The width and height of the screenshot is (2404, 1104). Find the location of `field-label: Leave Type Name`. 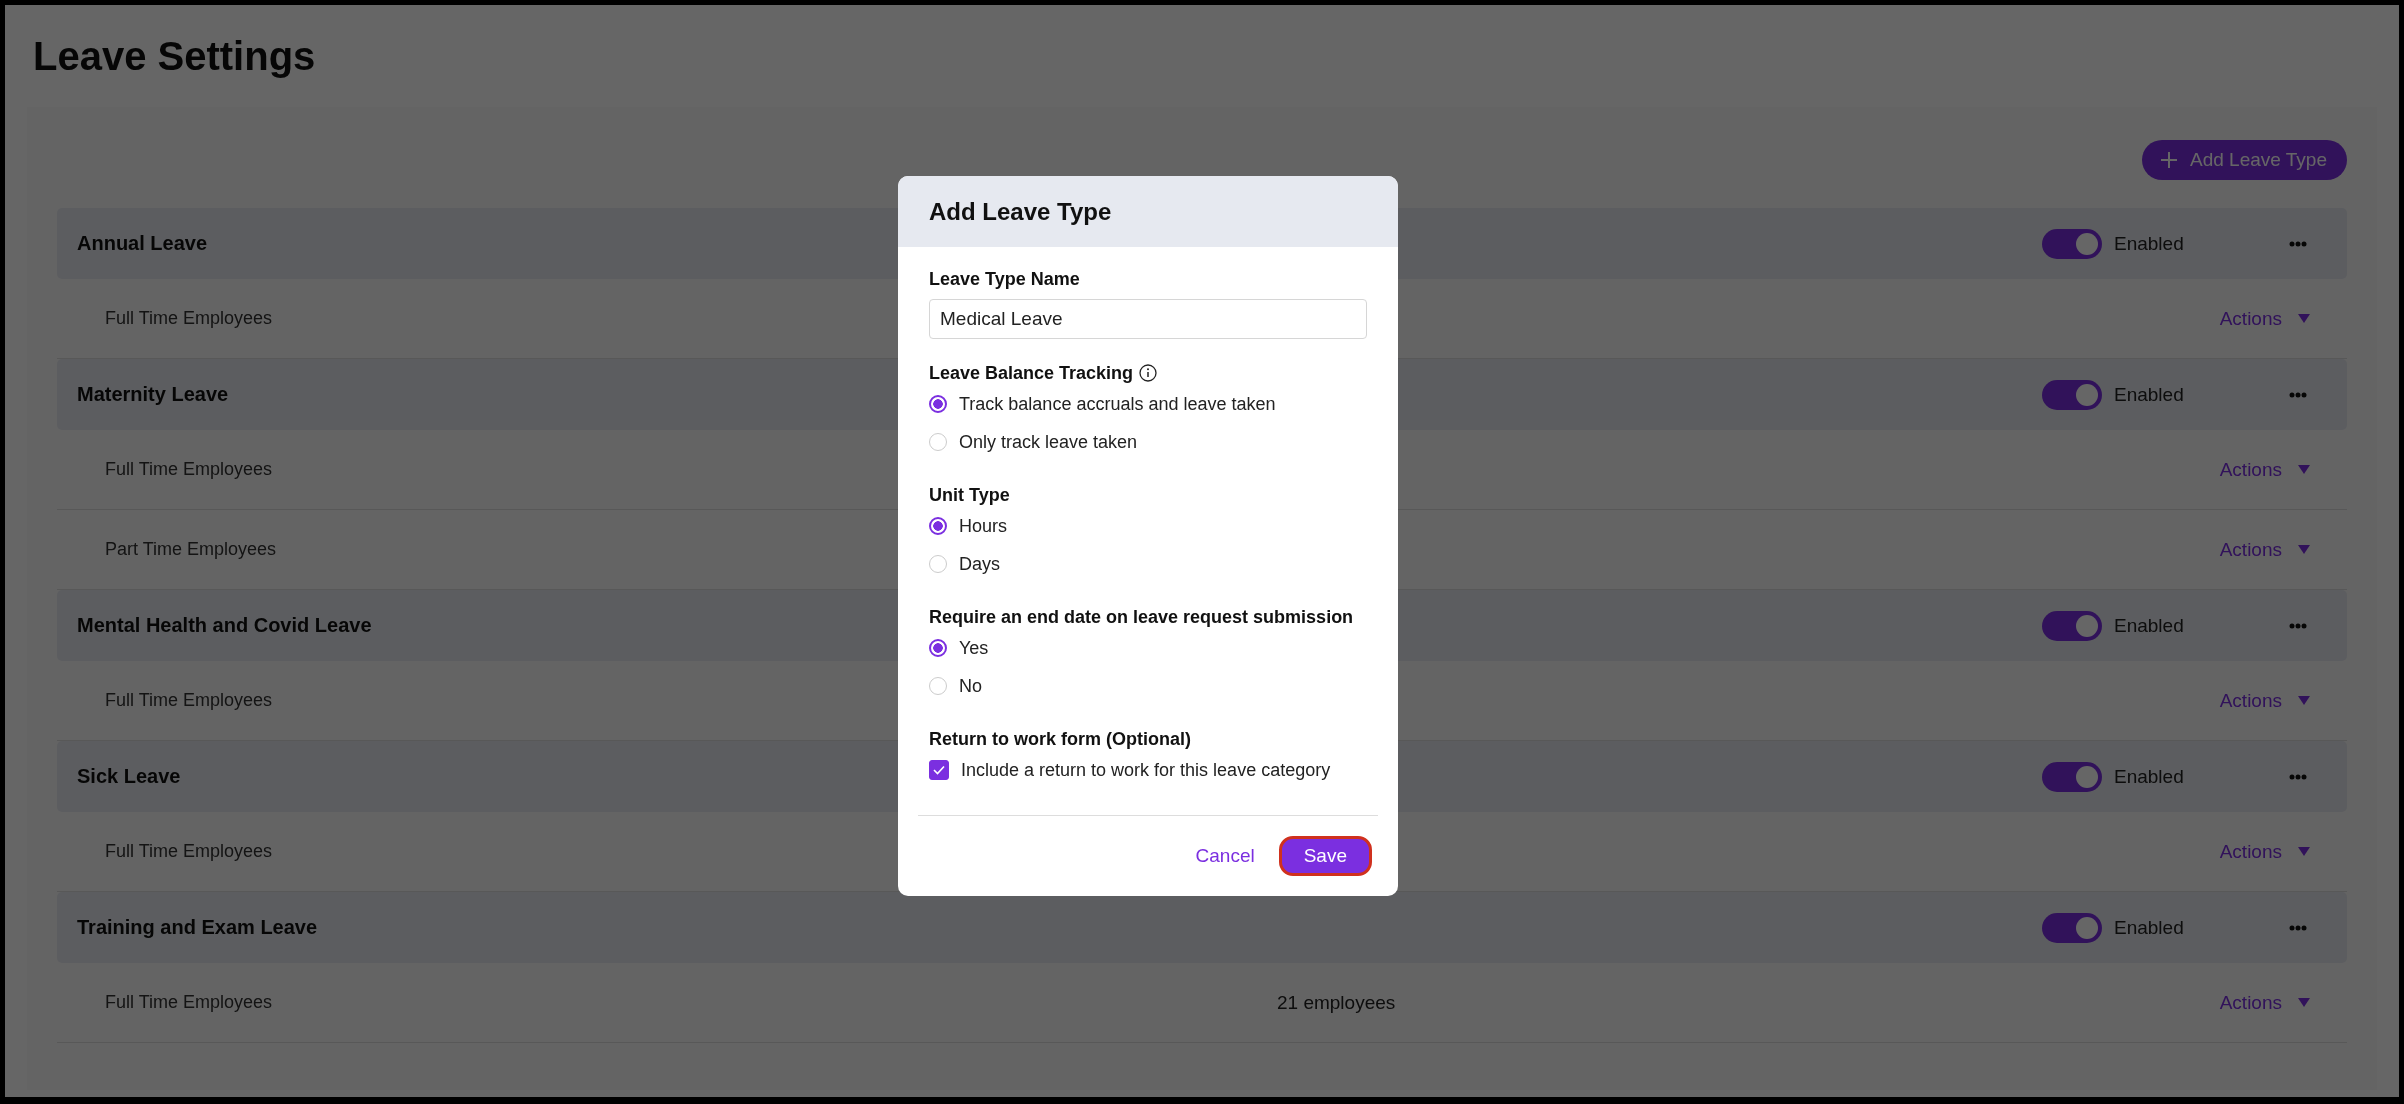

field-label: Leave Type Name is located at coordinates (1005, 279).